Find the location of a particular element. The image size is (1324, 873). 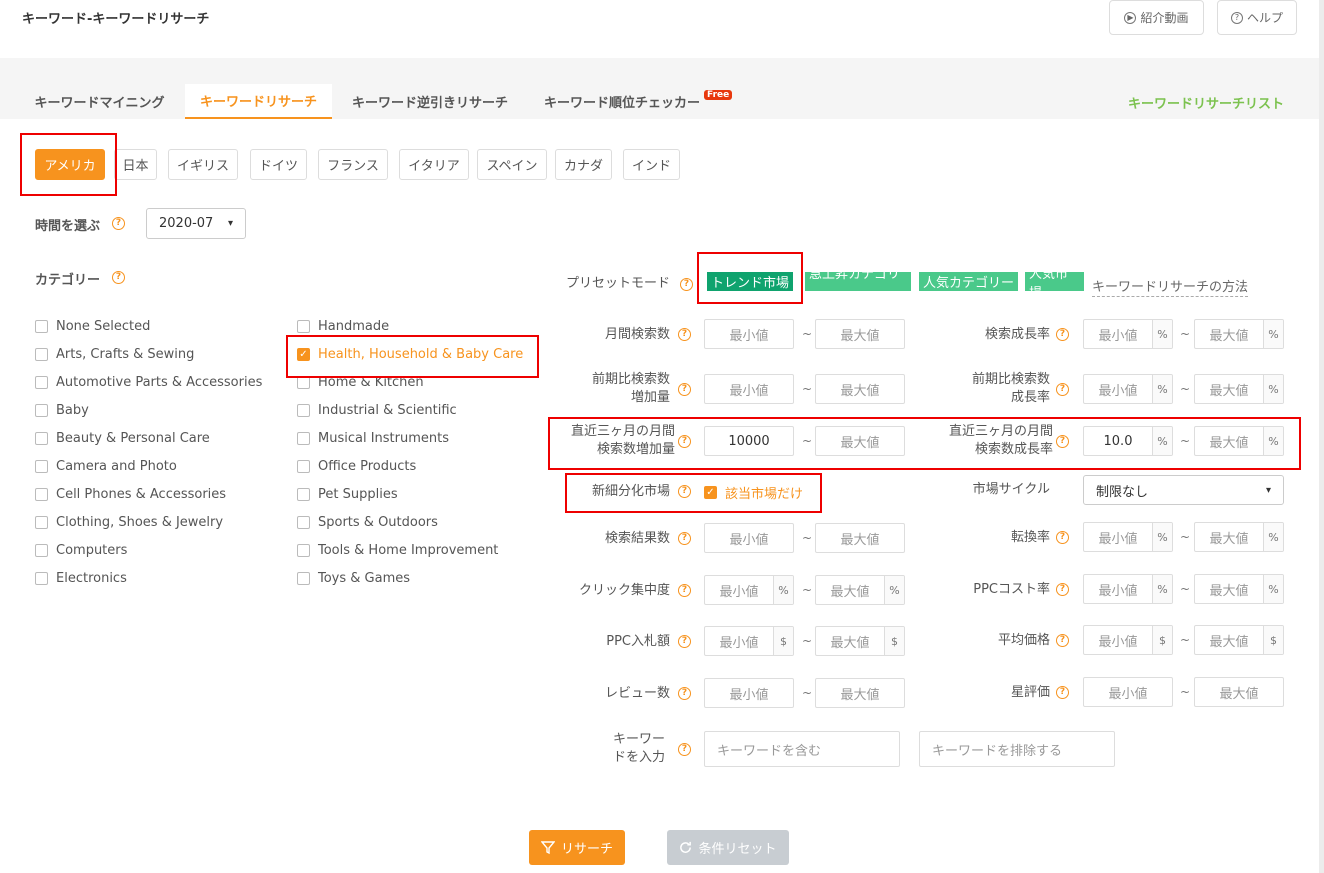

time-help-icon: ? is located at coordinates (118, 223).